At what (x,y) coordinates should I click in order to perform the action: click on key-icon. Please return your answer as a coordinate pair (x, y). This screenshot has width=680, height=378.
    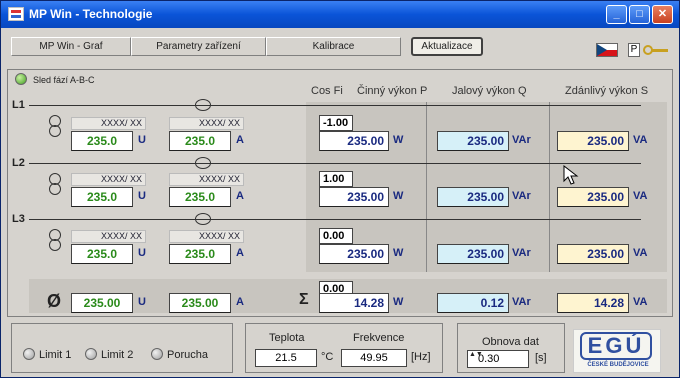
    Looking at the image, I should click on (656, 50).